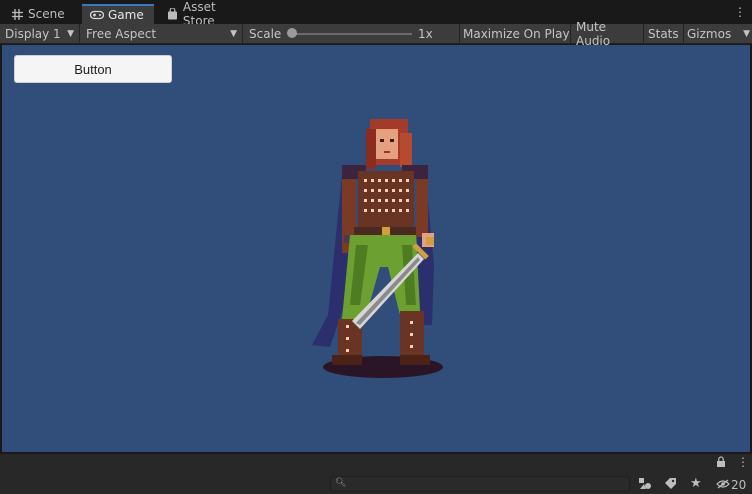 Image resolution: width=752 pixels, height=494 pixels. Describe the element at coordinates (352, 34) in the screenshot. I see `scale-slider-track` at that location.